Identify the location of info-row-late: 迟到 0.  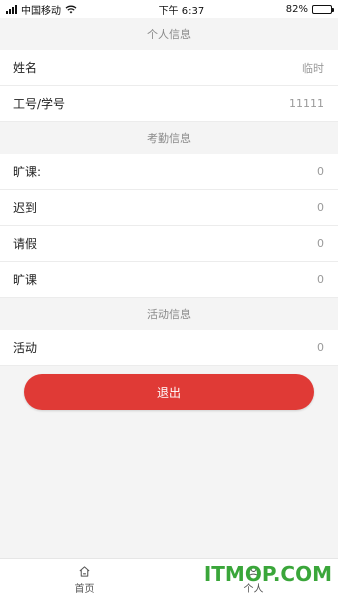
(169, 208).